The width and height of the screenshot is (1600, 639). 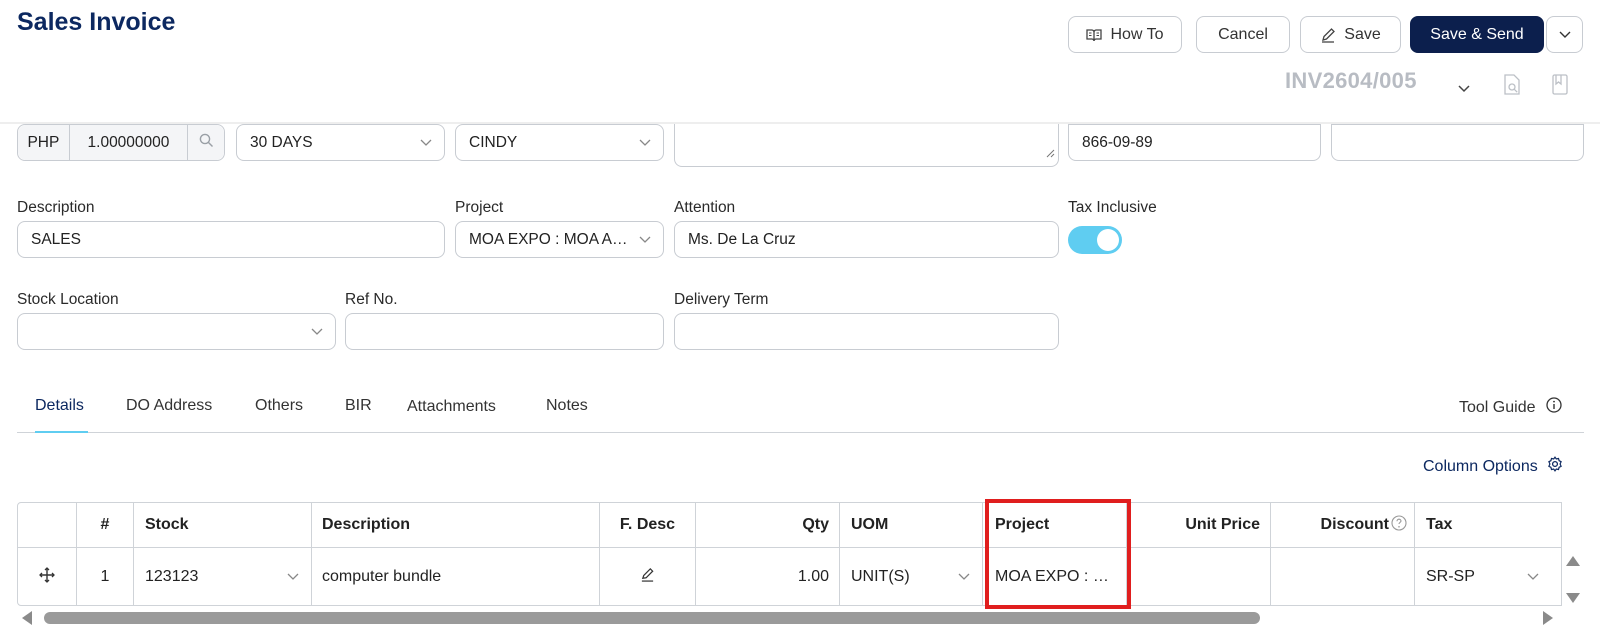 I want to click on currency-rate-group: PHP 1.00000000, so click(x=121, y=142).